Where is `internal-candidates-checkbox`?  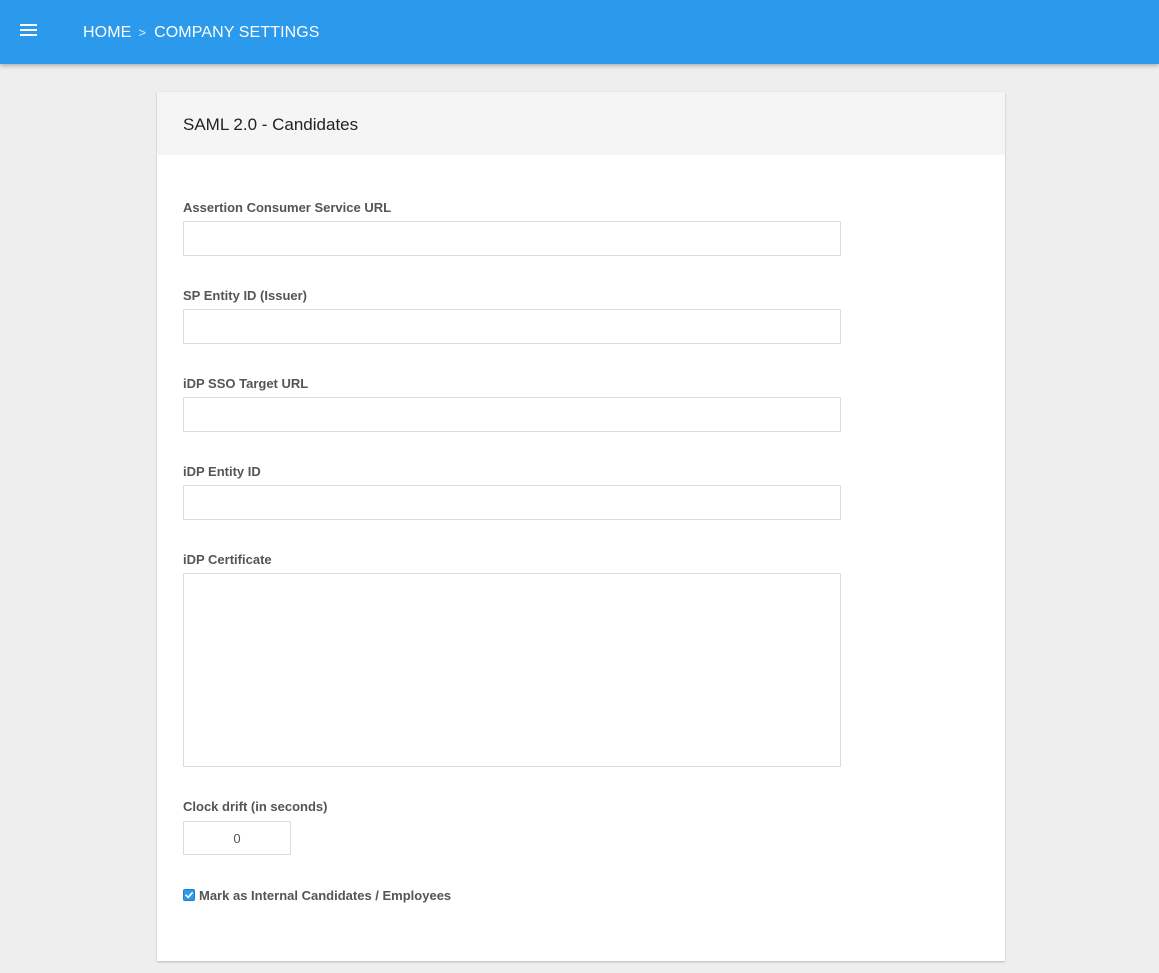
internal-candidates-checkbox is located at coordinates (189, 895).